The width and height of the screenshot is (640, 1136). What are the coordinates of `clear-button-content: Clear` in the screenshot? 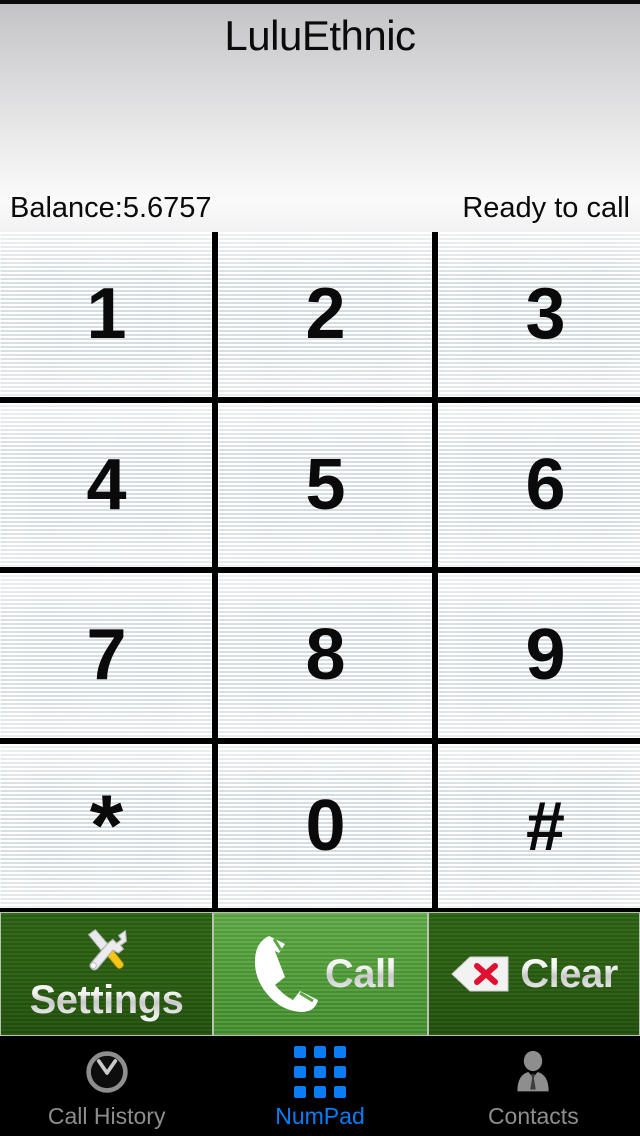 It's located at (534, 974).